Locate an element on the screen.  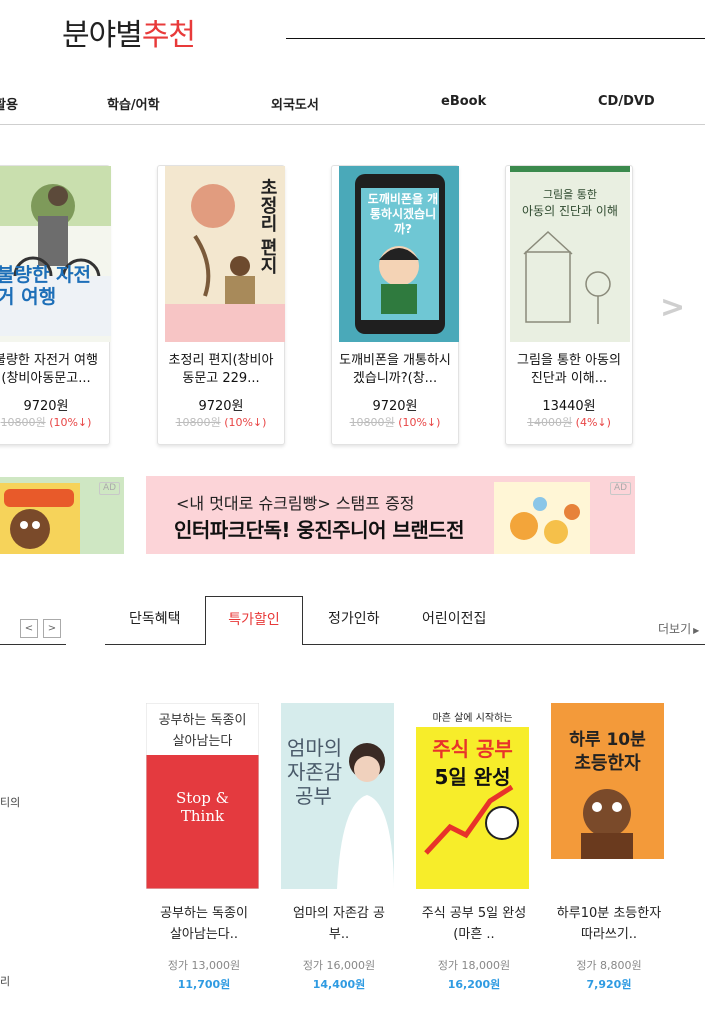
book-title-line2: 살아남는다.. is located at coordinates (204, 934).